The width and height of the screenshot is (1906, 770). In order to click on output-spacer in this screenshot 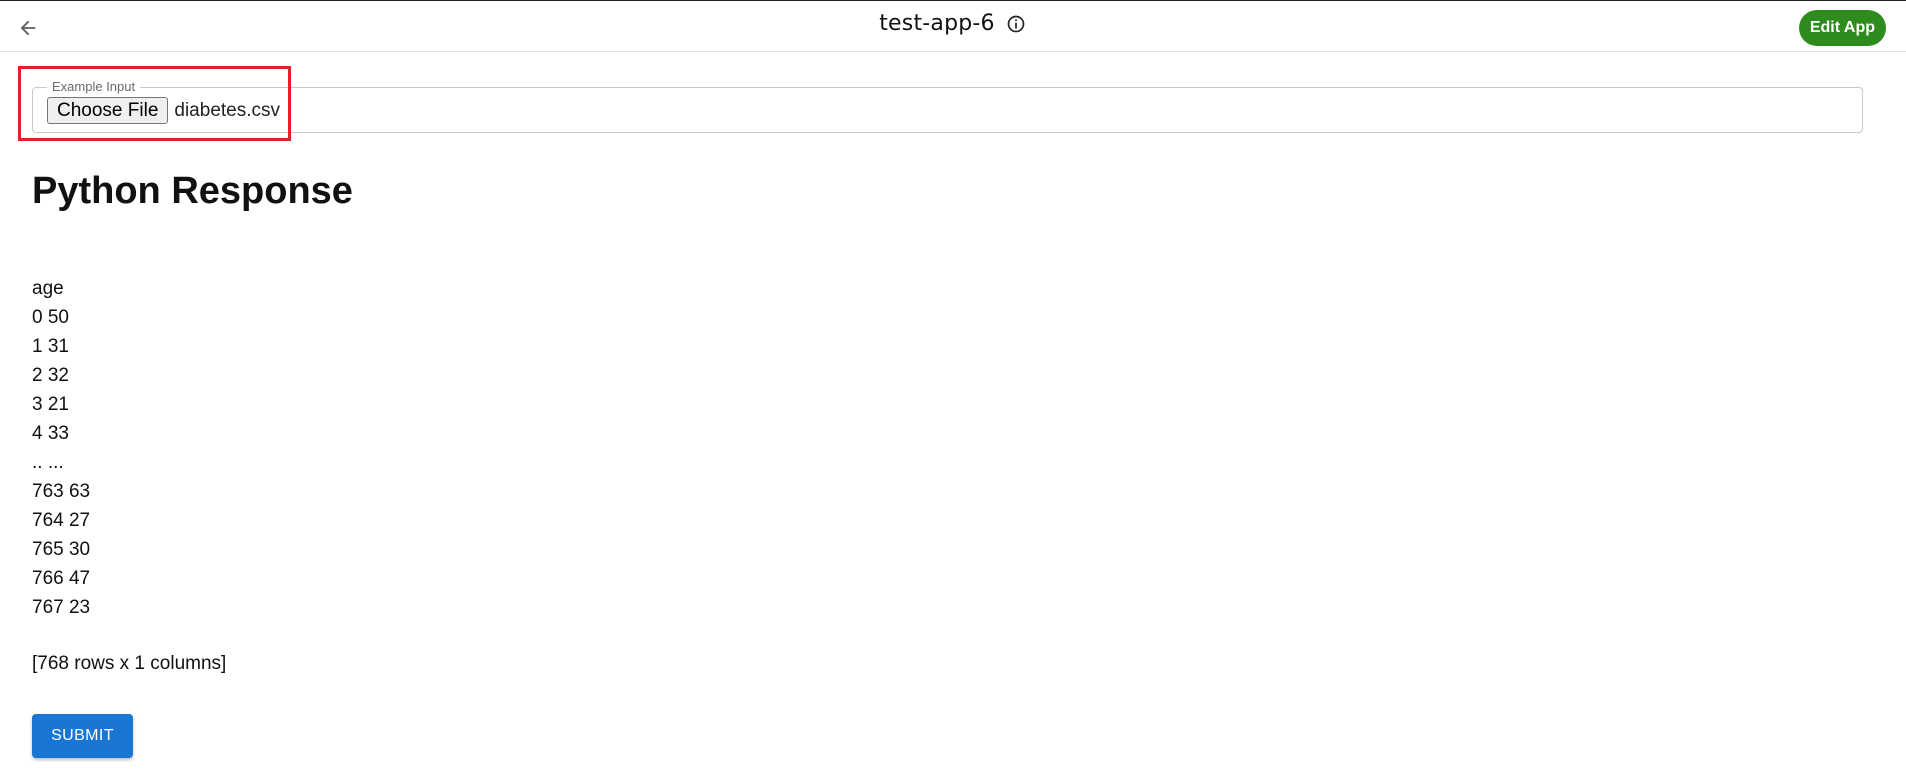, I will do `click(129, 635)`.